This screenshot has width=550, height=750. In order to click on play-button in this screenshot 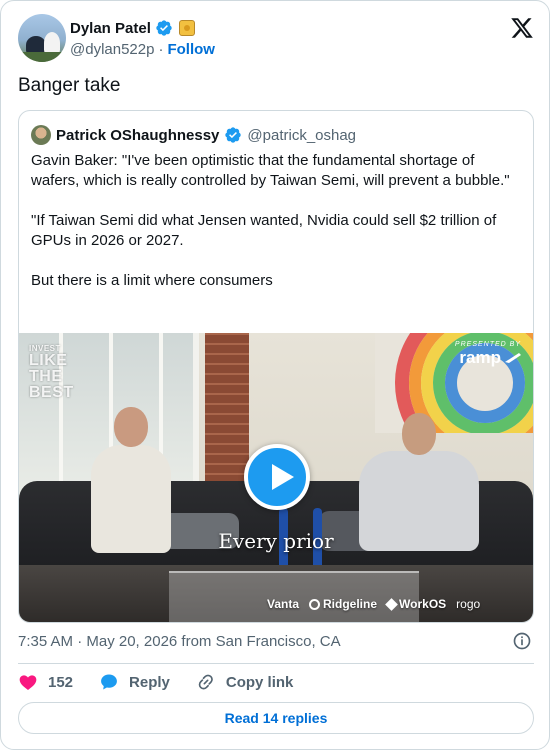, I will do `click(277, 477)`.